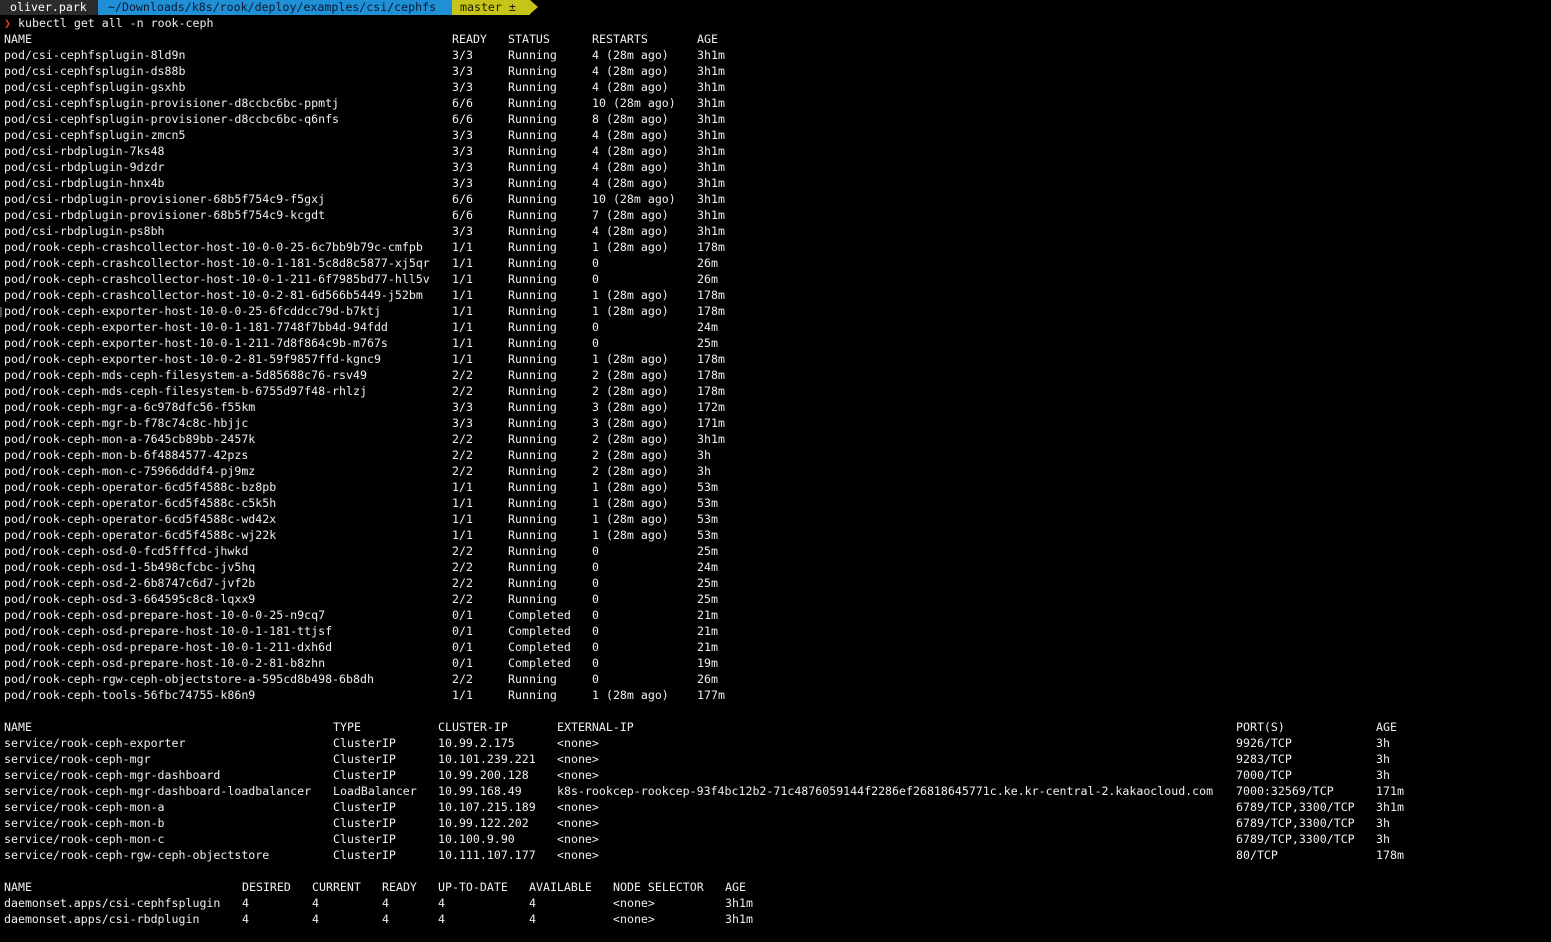  I want to click on table-cell: 26m, so click(707, 263).